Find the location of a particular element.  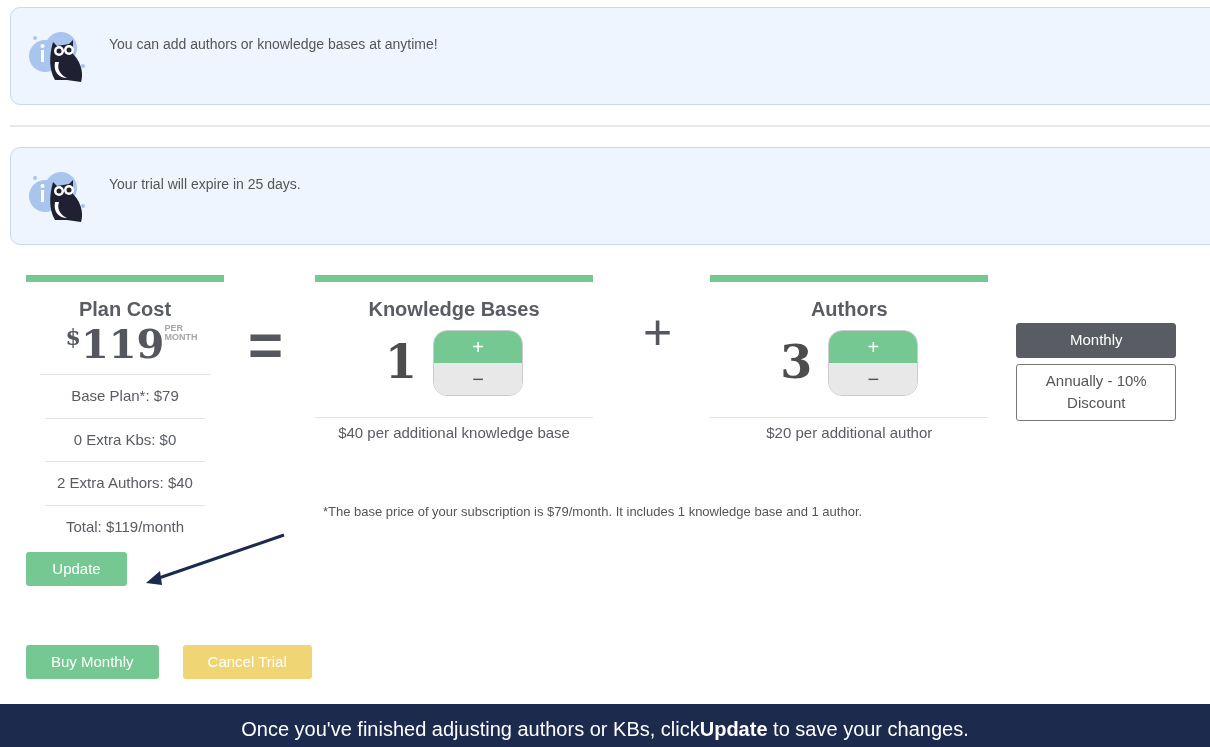

notice-text: You can add authors or knowledge bases at anytime! is located at coordinates (273, 44).